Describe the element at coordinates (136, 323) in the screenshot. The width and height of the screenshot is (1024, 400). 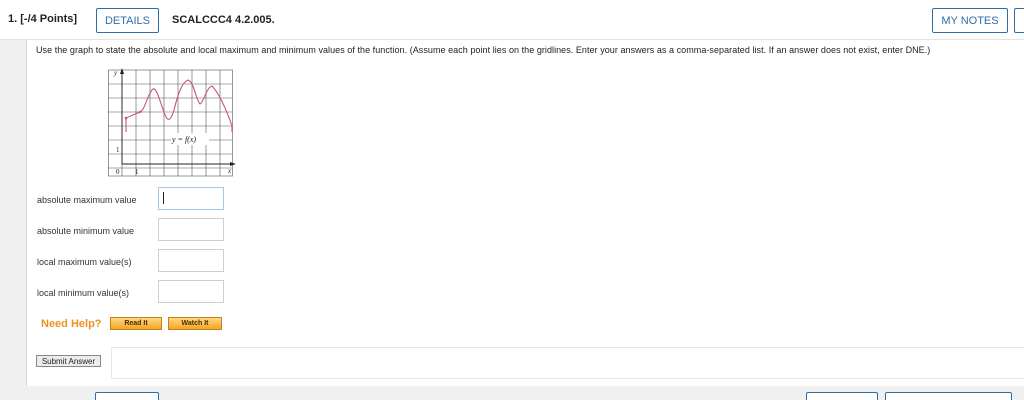
I see `read-it-button: Read It` at that location.